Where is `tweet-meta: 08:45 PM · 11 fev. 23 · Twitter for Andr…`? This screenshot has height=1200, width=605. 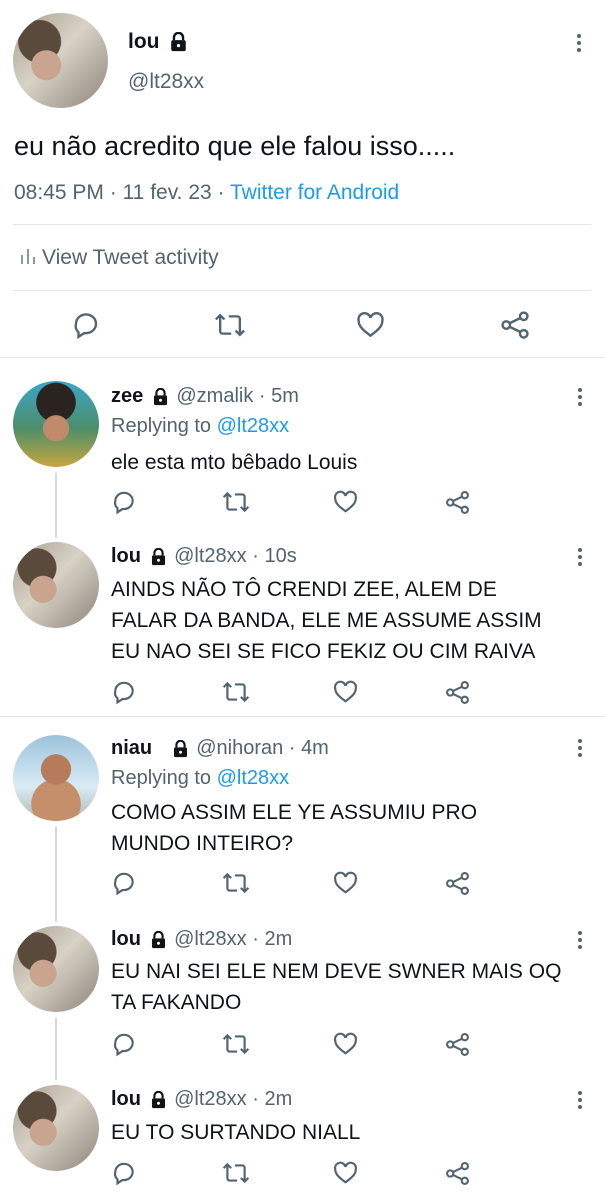
tweet-meta: 08:45 PM · 11 fev. 23 · Twitter for Andr… is located at coordinates (207, 192).